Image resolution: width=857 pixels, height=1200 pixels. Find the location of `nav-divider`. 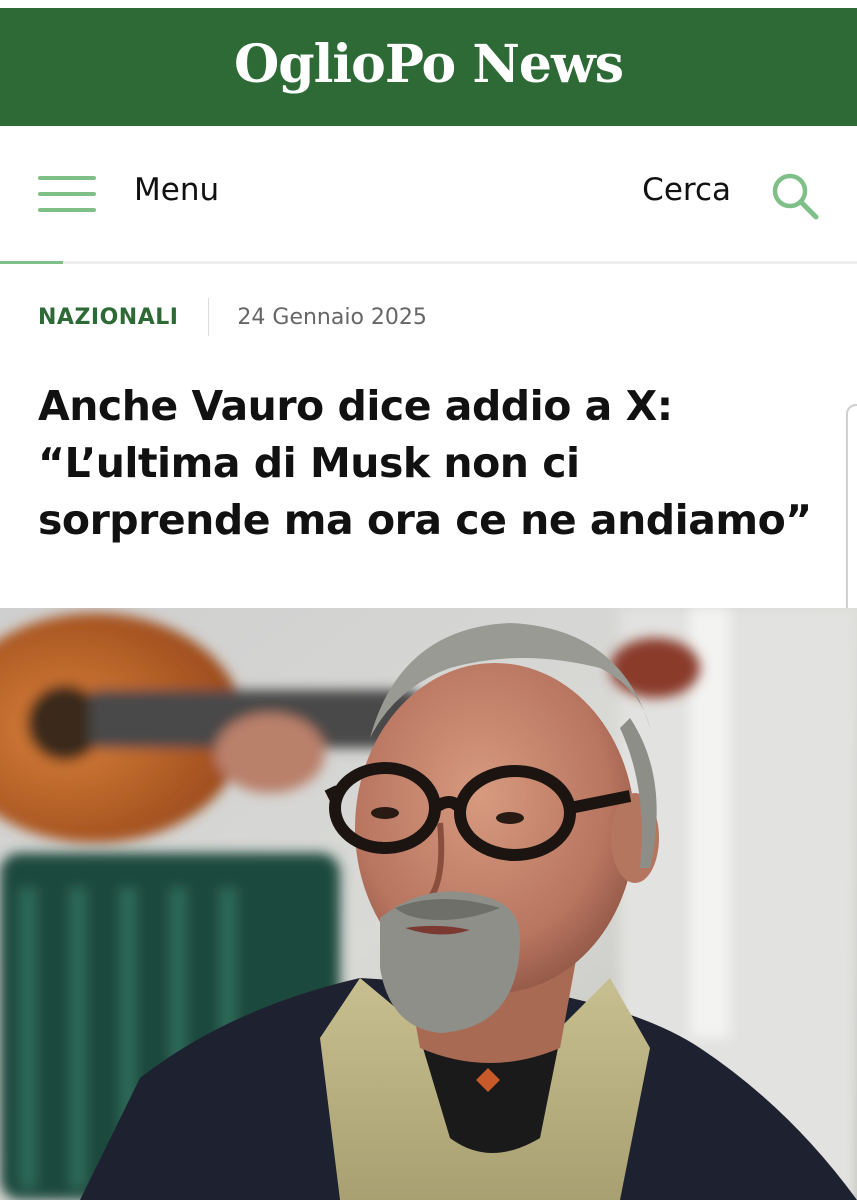

nav-divider is located at coordinates (428, 262).